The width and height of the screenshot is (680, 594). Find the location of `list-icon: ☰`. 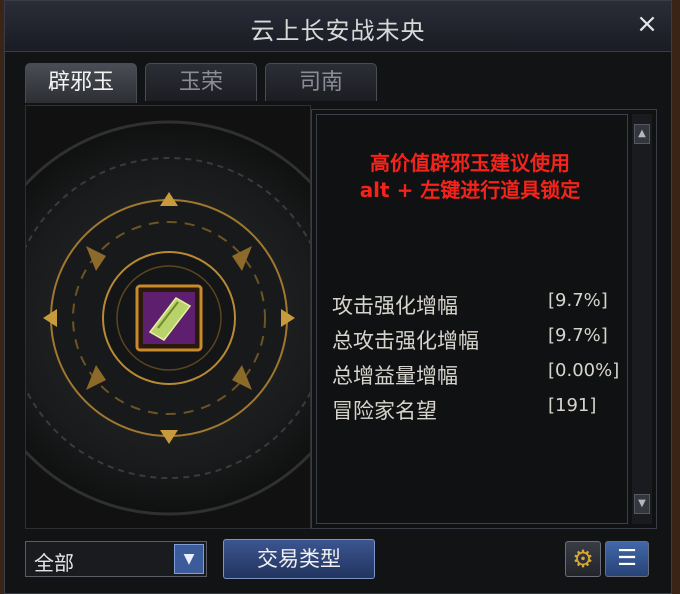

list-icon: ☰ is located at coordinates (627, 559).